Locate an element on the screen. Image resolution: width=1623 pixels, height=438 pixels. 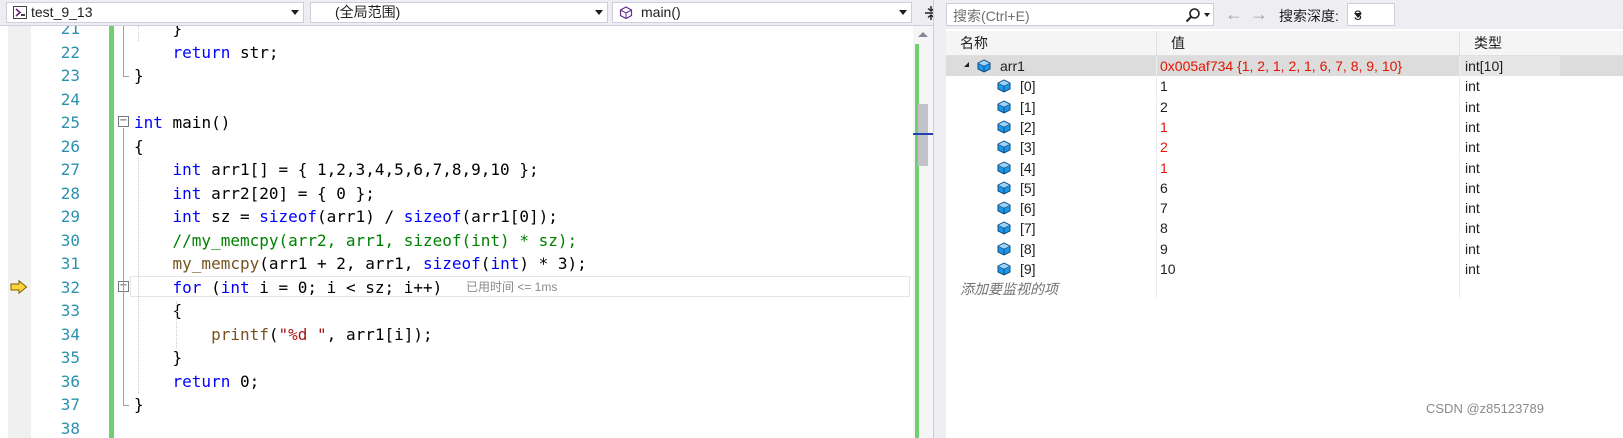
project-dropdown: test_9_13 is located at coordinates (155, 12).